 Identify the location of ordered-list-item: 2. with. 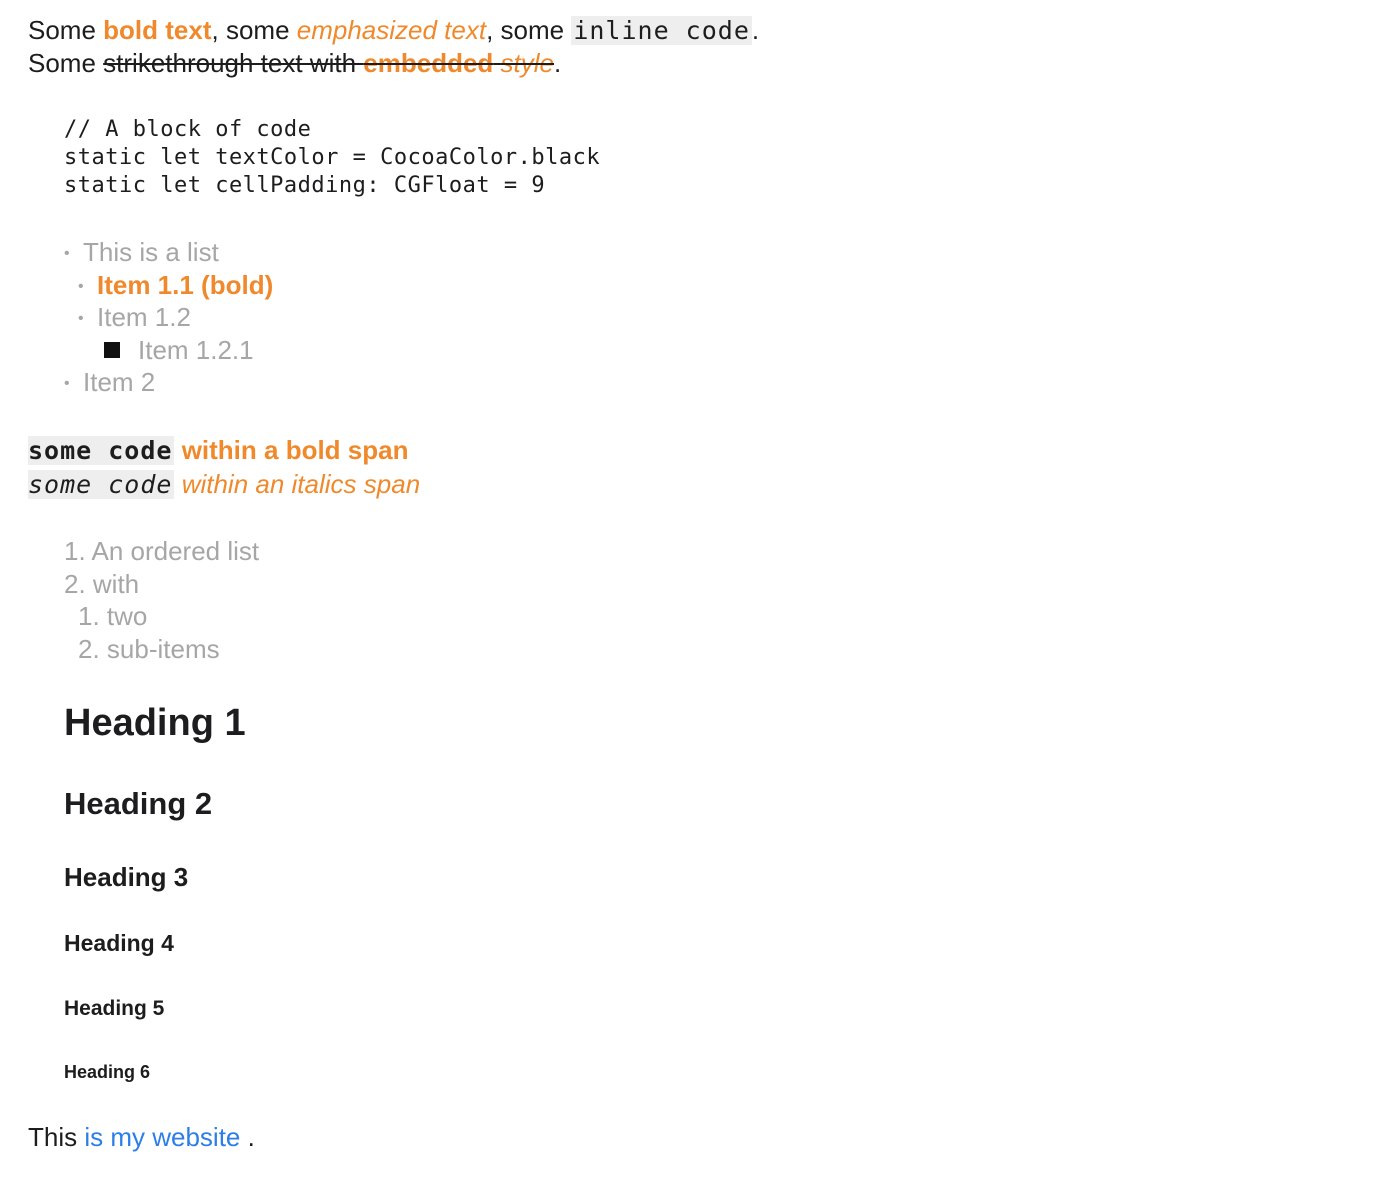
(102, 583).